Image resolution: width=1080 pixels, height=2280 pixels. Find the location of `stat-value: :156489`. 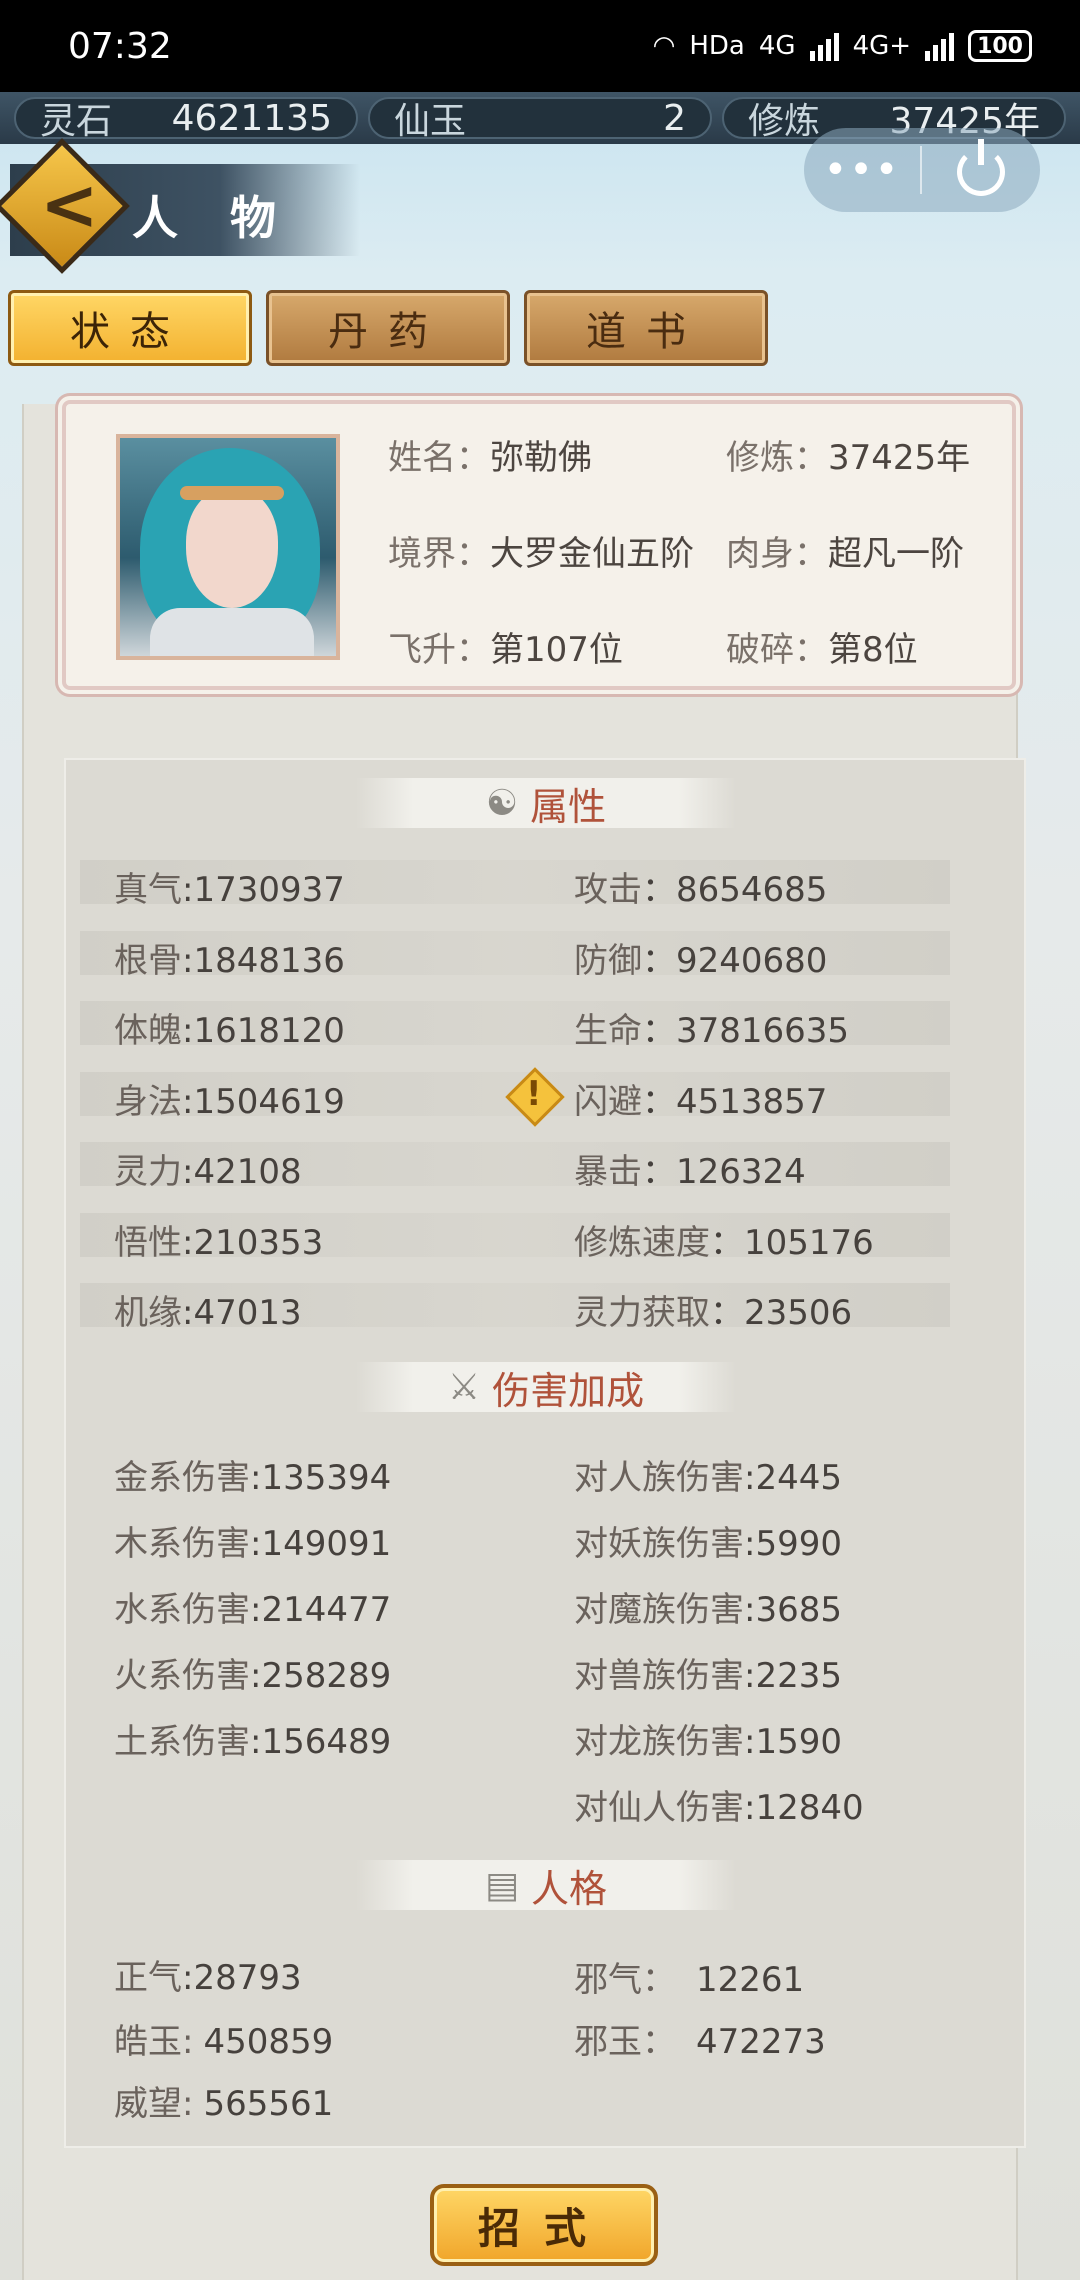

stat-value: :156489 is located at coordinates (321, 1742).